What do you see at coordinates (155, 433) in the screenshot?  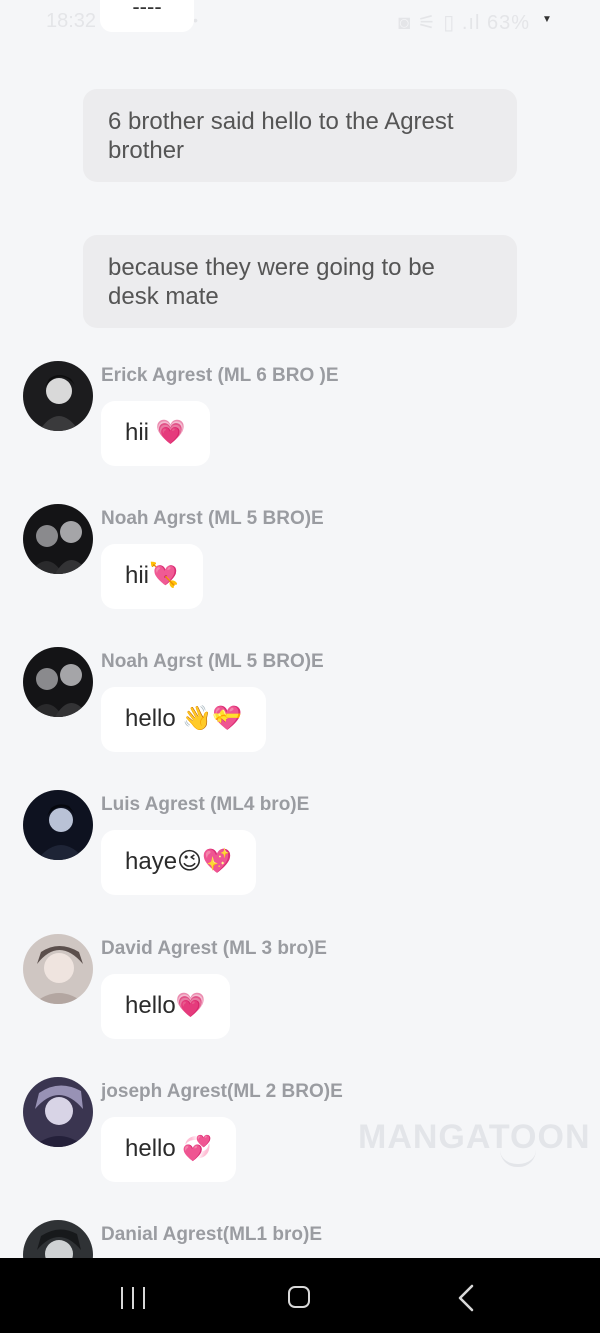 I see `message-bubble: hii 💗` at bounding box center [155, 433].